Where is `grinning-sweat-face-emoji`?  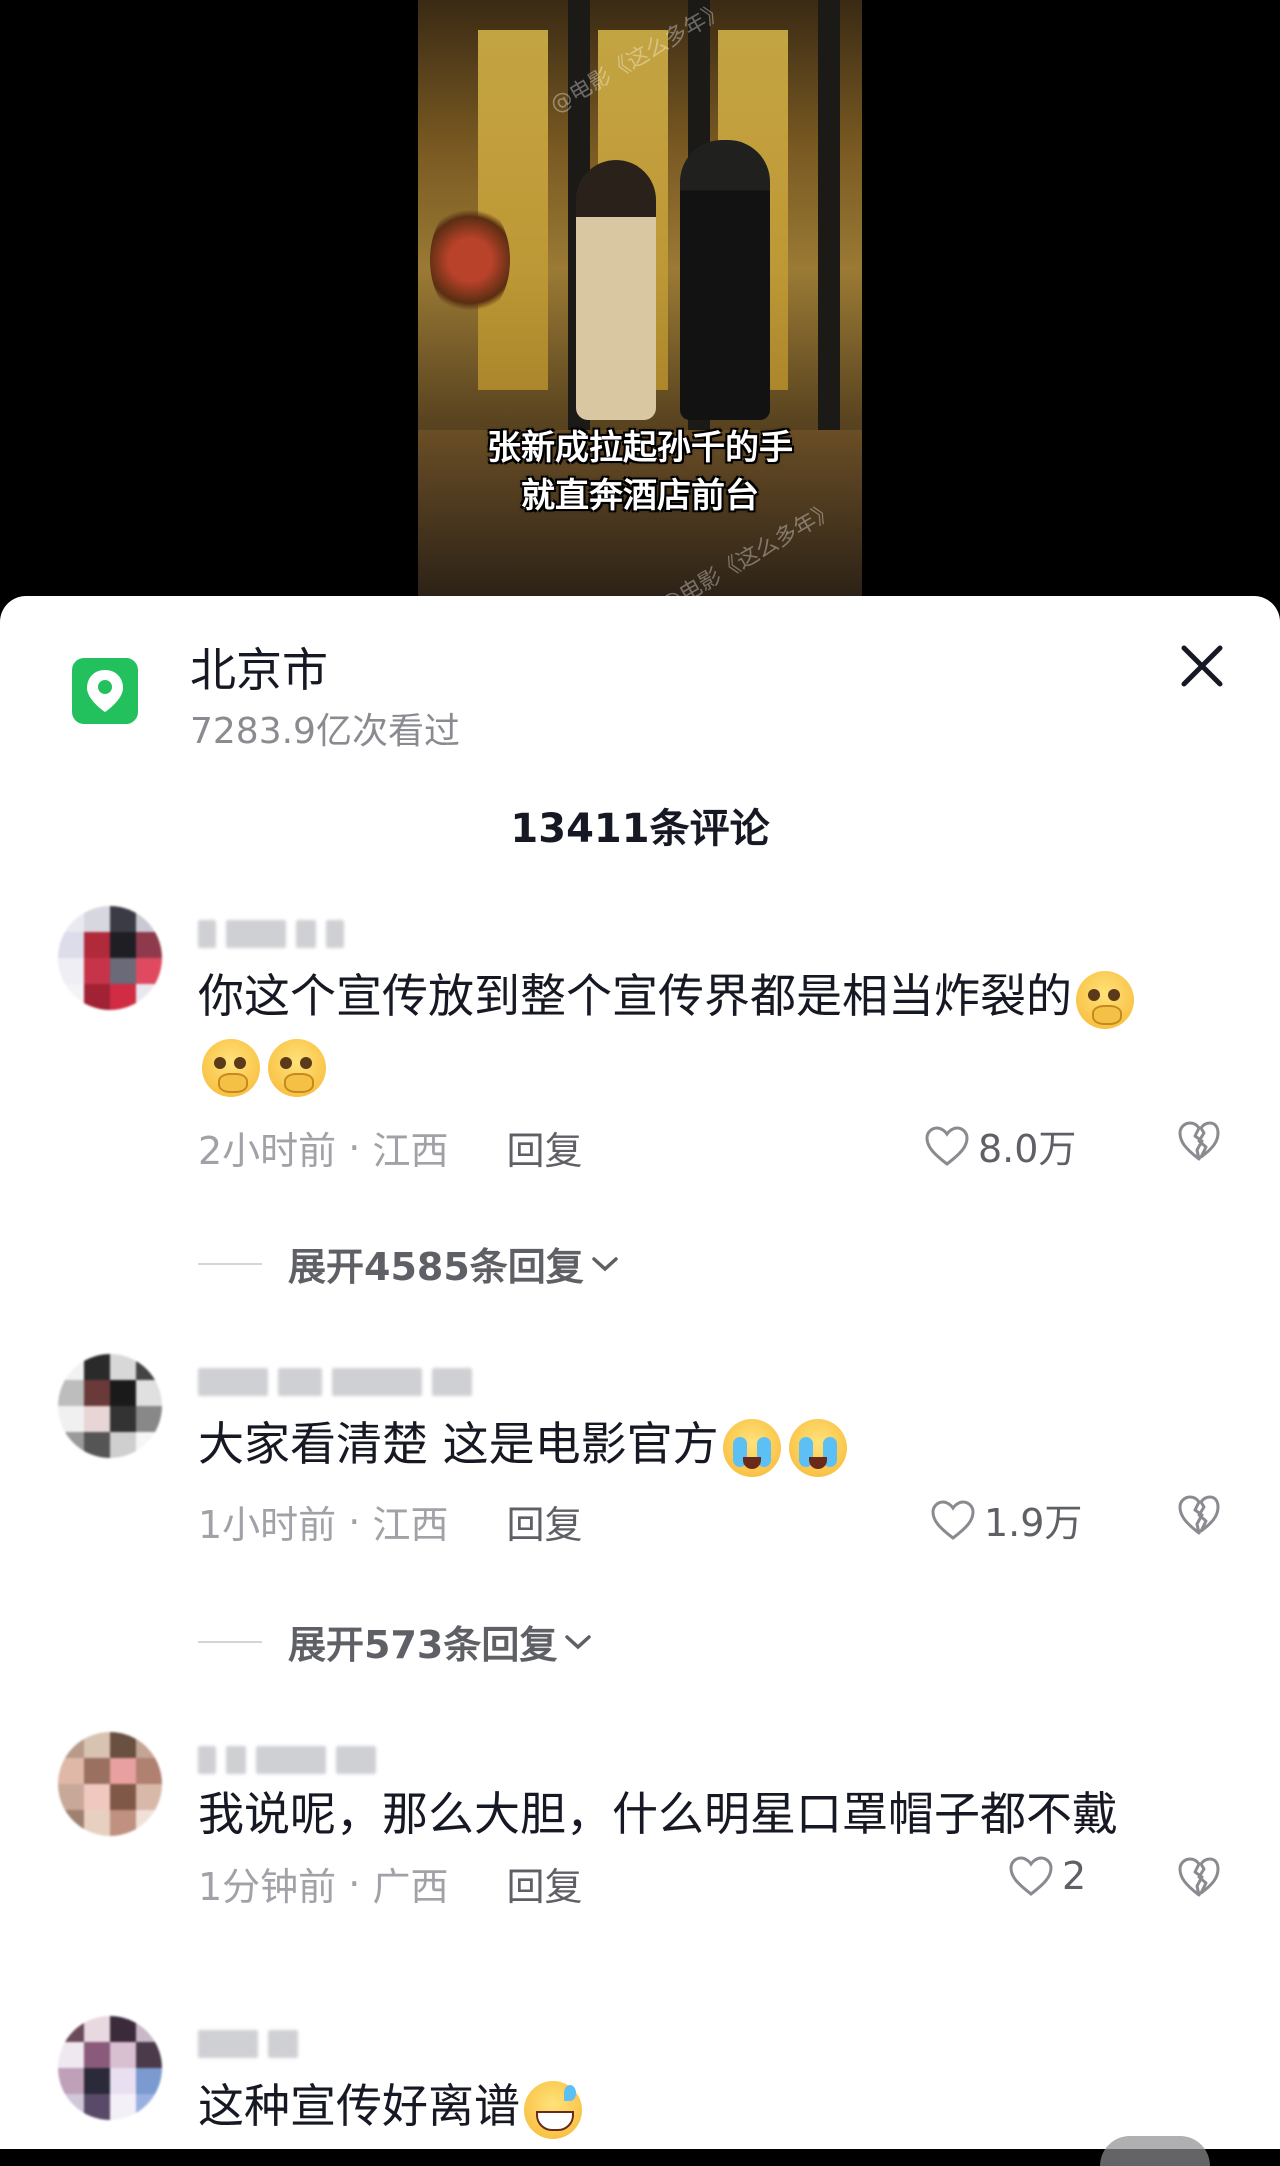 grinning-sweat-face-emoji is located at coordinates (553, 2109).